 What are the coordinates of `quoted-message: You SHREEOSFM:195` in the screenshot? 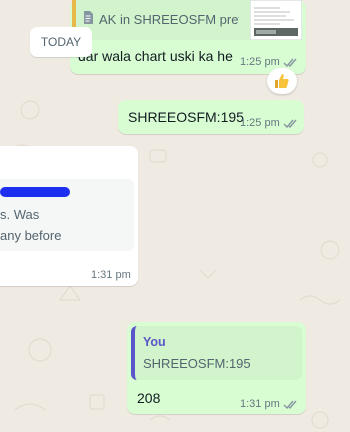 It's located at (216, 353).